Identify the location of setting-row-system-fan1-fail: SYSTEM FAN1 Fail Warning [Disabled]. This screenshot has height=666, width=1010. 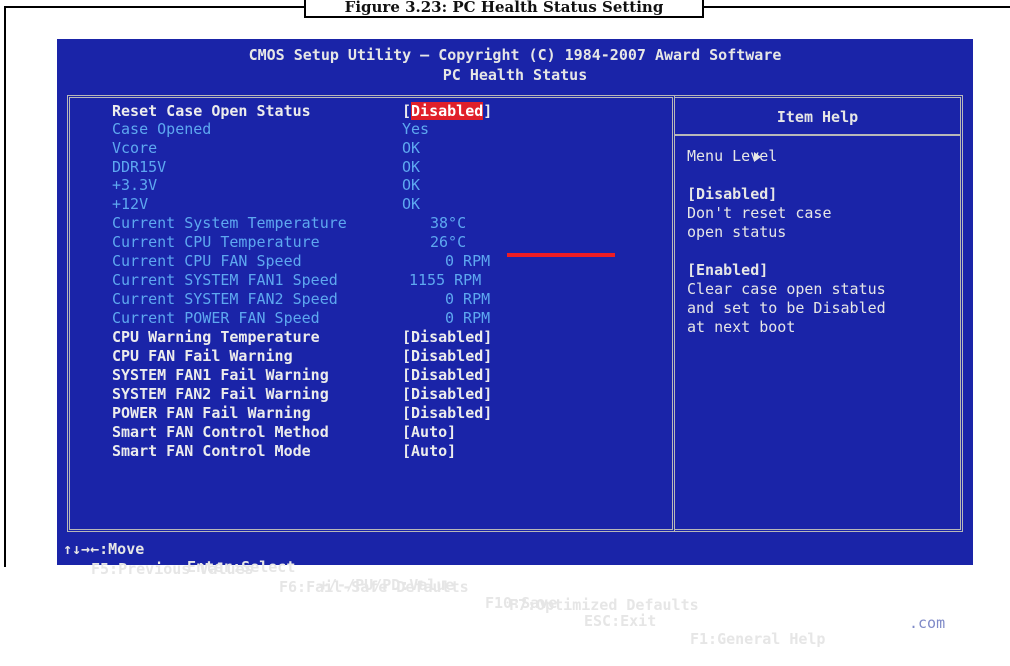
(302, 376).